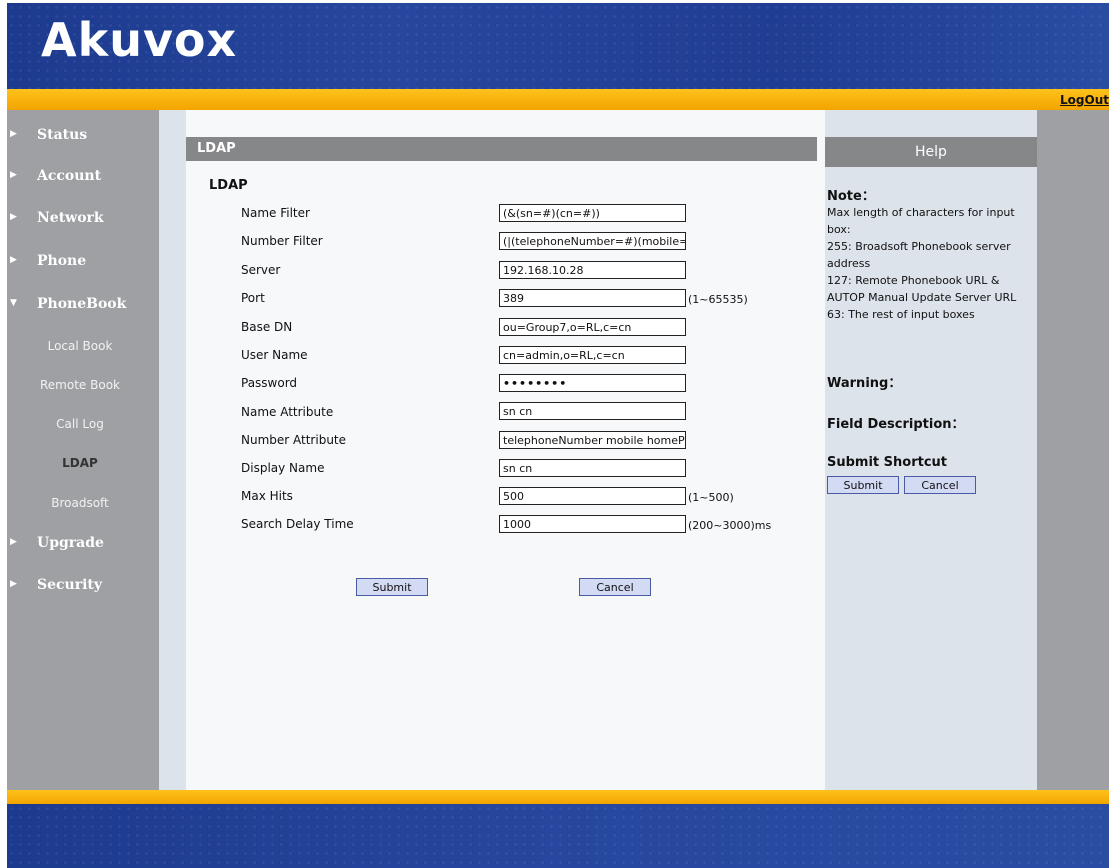  Describe the element at coordinates (70, 543) in the screenshot. I see `sidebar-item-label: Upgrade` at that location.